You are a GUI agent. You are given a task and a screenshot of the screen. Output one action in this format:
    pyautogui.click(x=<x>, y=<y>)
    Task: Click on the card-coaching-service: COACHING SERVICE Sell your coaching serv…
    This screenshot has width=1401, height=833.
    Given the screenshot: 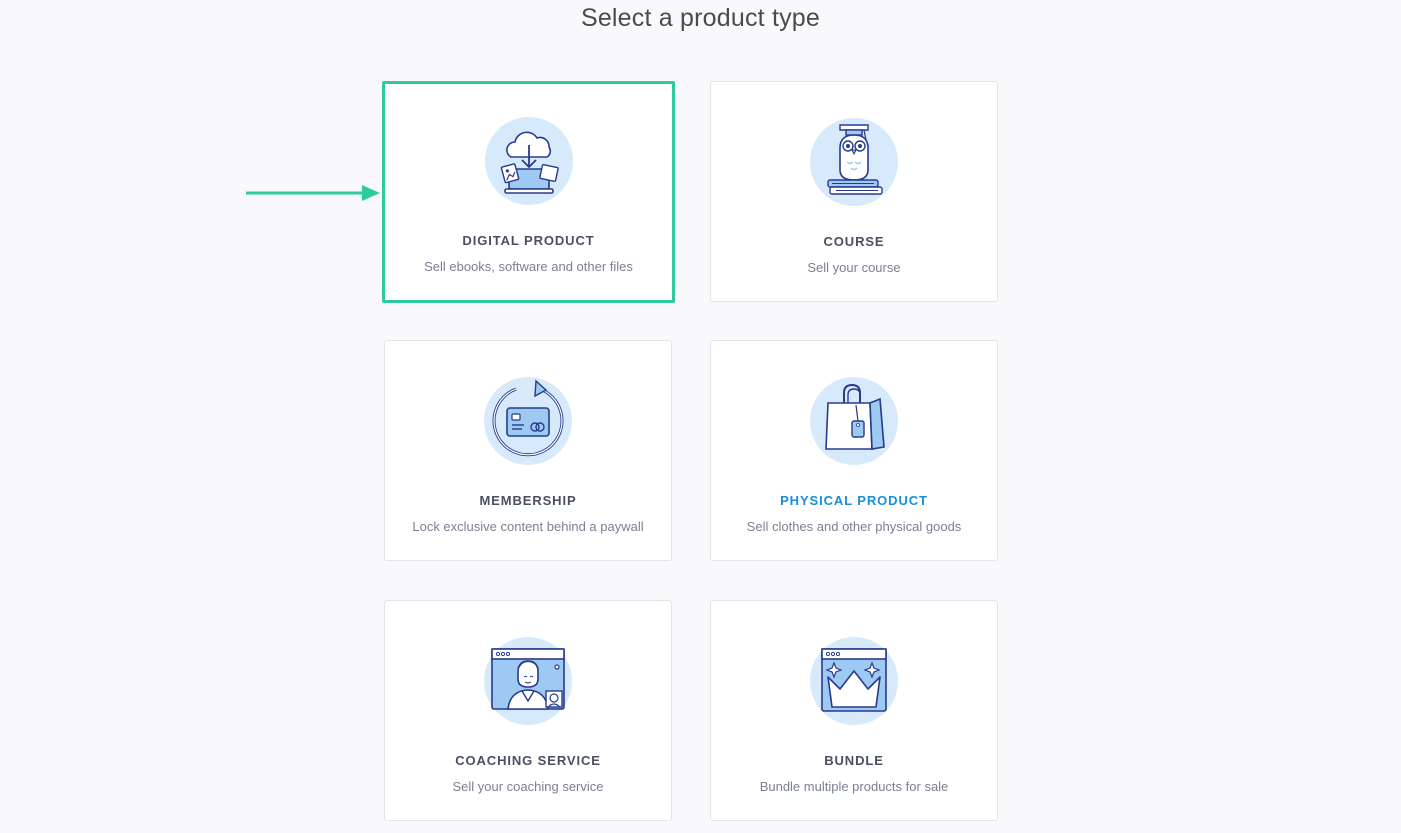 What is the action you would take?
    pyautogui.click(x=528, y=710)
    